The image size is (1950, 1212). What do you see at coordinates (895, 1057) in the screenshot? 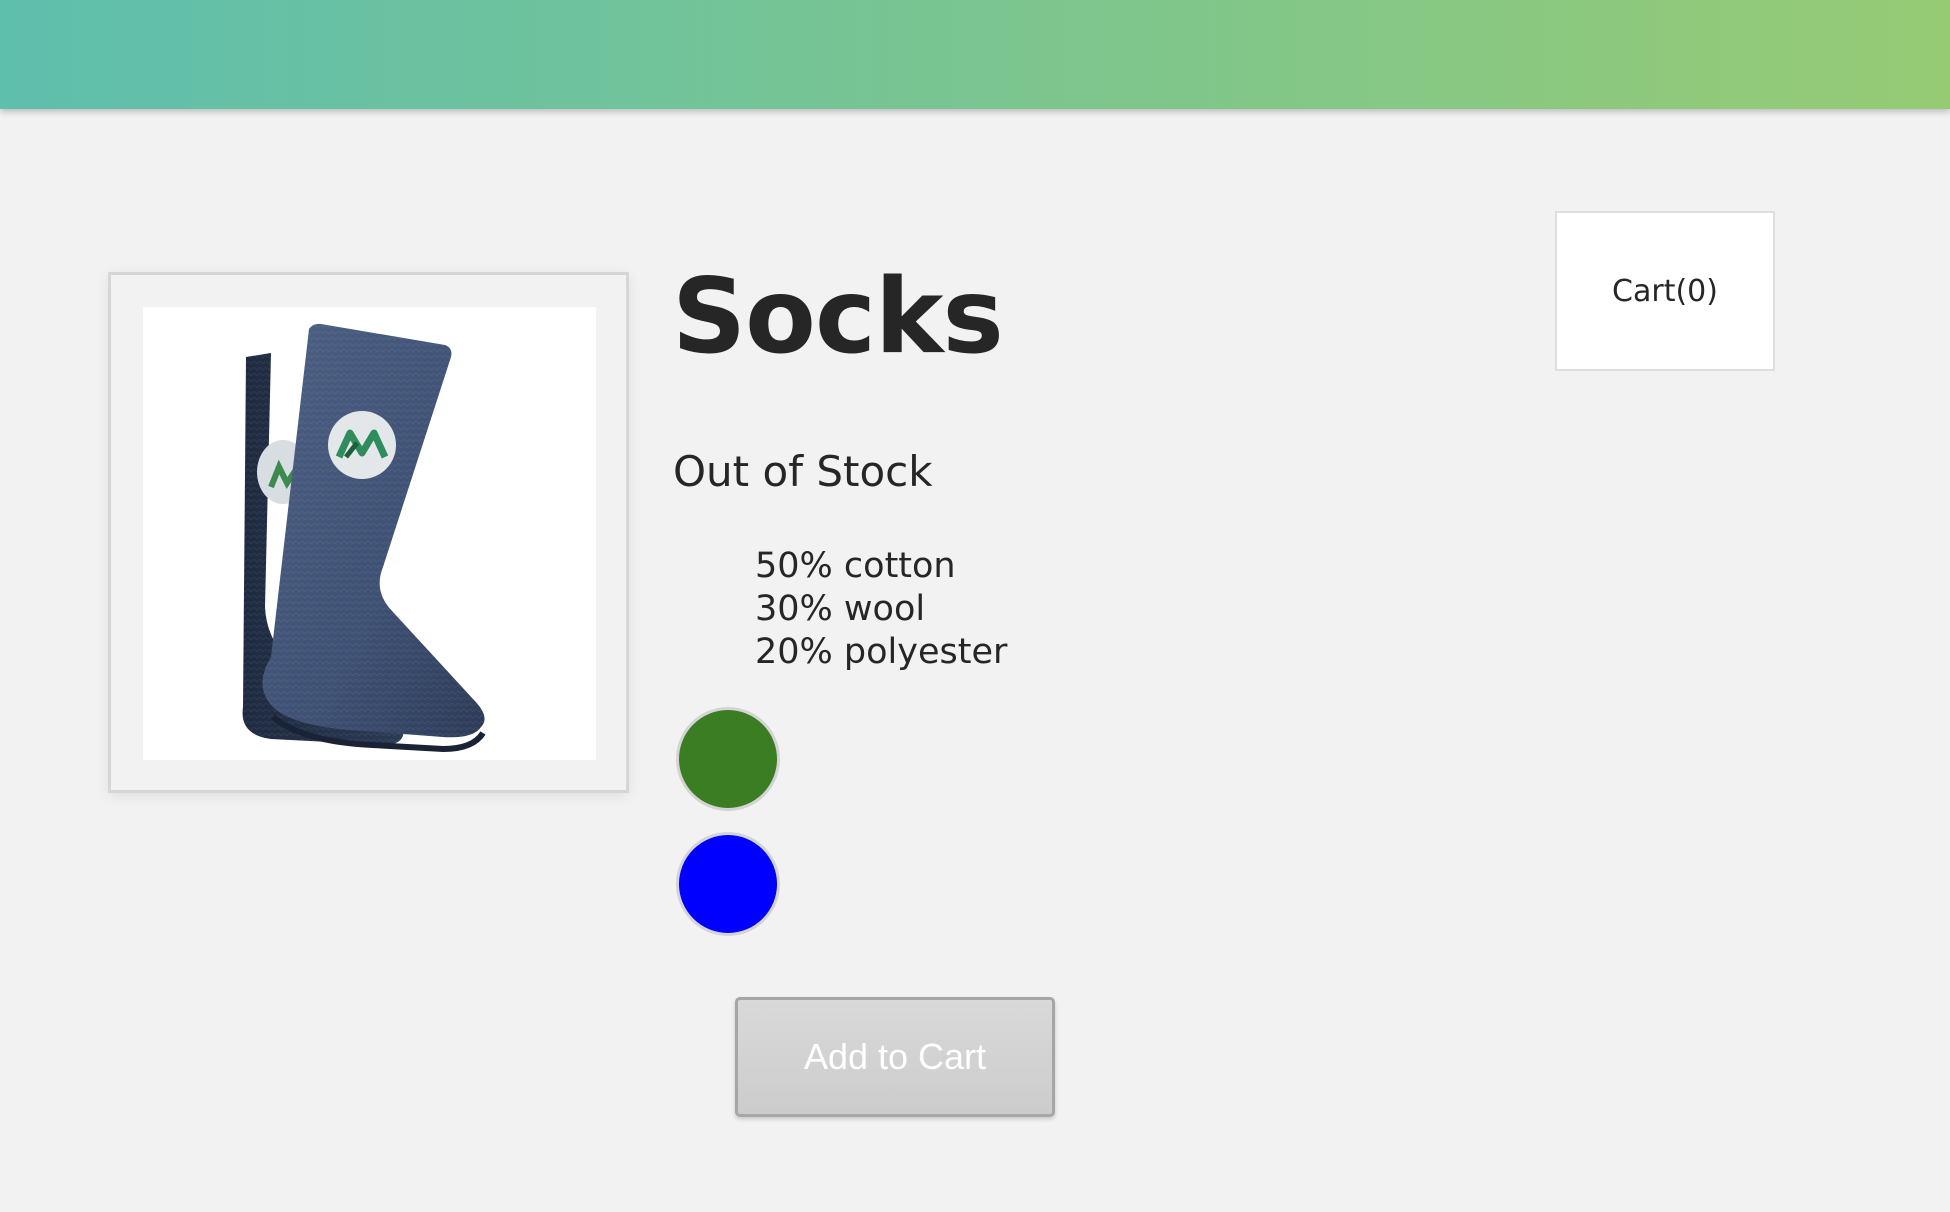
I see `add-to-cart-button: Add to Cart` at bounding box center [895, 1057].